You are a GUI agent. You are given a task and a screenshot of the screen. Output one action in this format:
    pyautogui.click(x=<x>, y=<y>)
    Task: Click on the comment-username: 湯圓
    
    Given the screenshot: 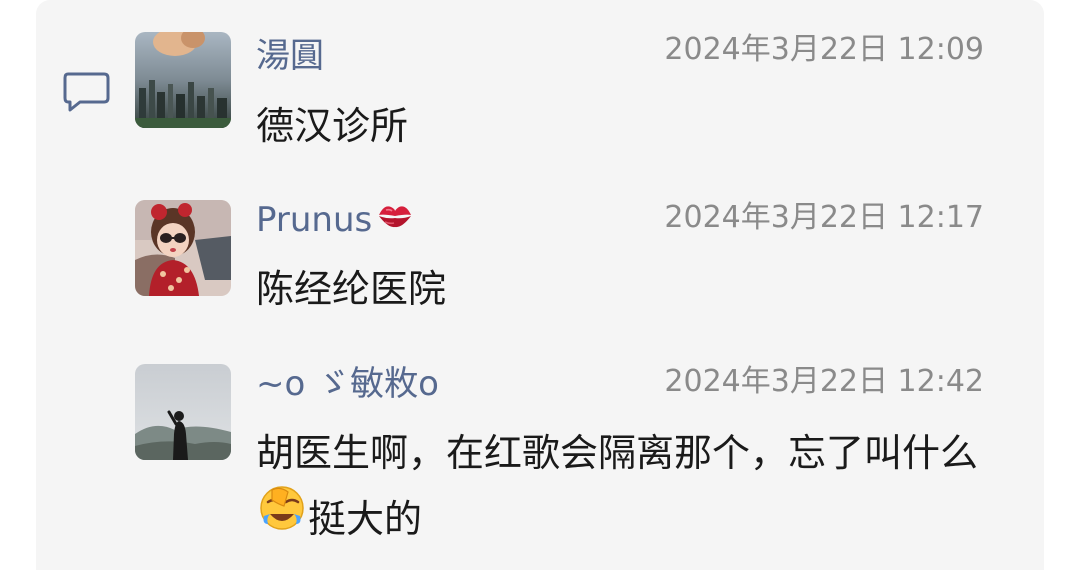 What is the action you would take?
    pyautogui.click(x=290, y=56)
    